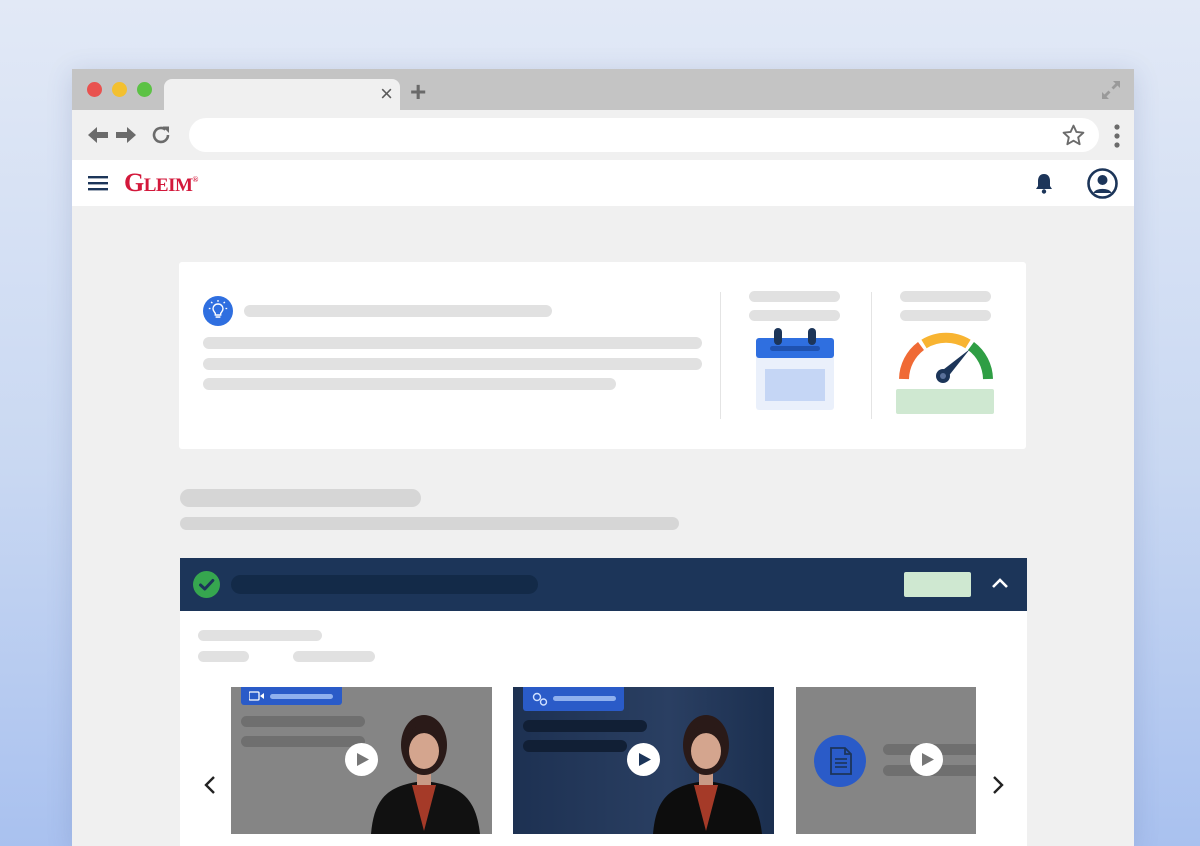  What do you see at coordinates (644, 135) in the screenshot?
I see `url-input` at bounding box center [644, 135].